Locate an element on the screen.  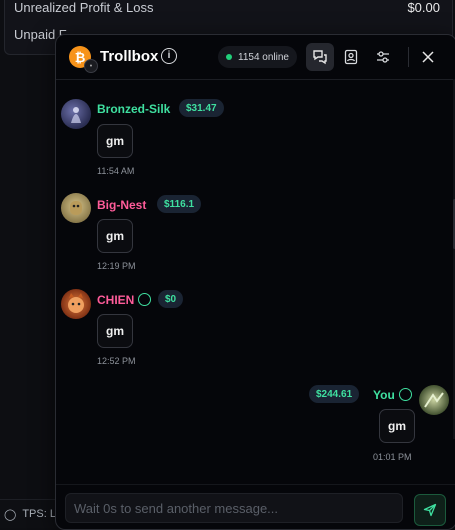
username: CHIEN is located at coordinates (115, 300).